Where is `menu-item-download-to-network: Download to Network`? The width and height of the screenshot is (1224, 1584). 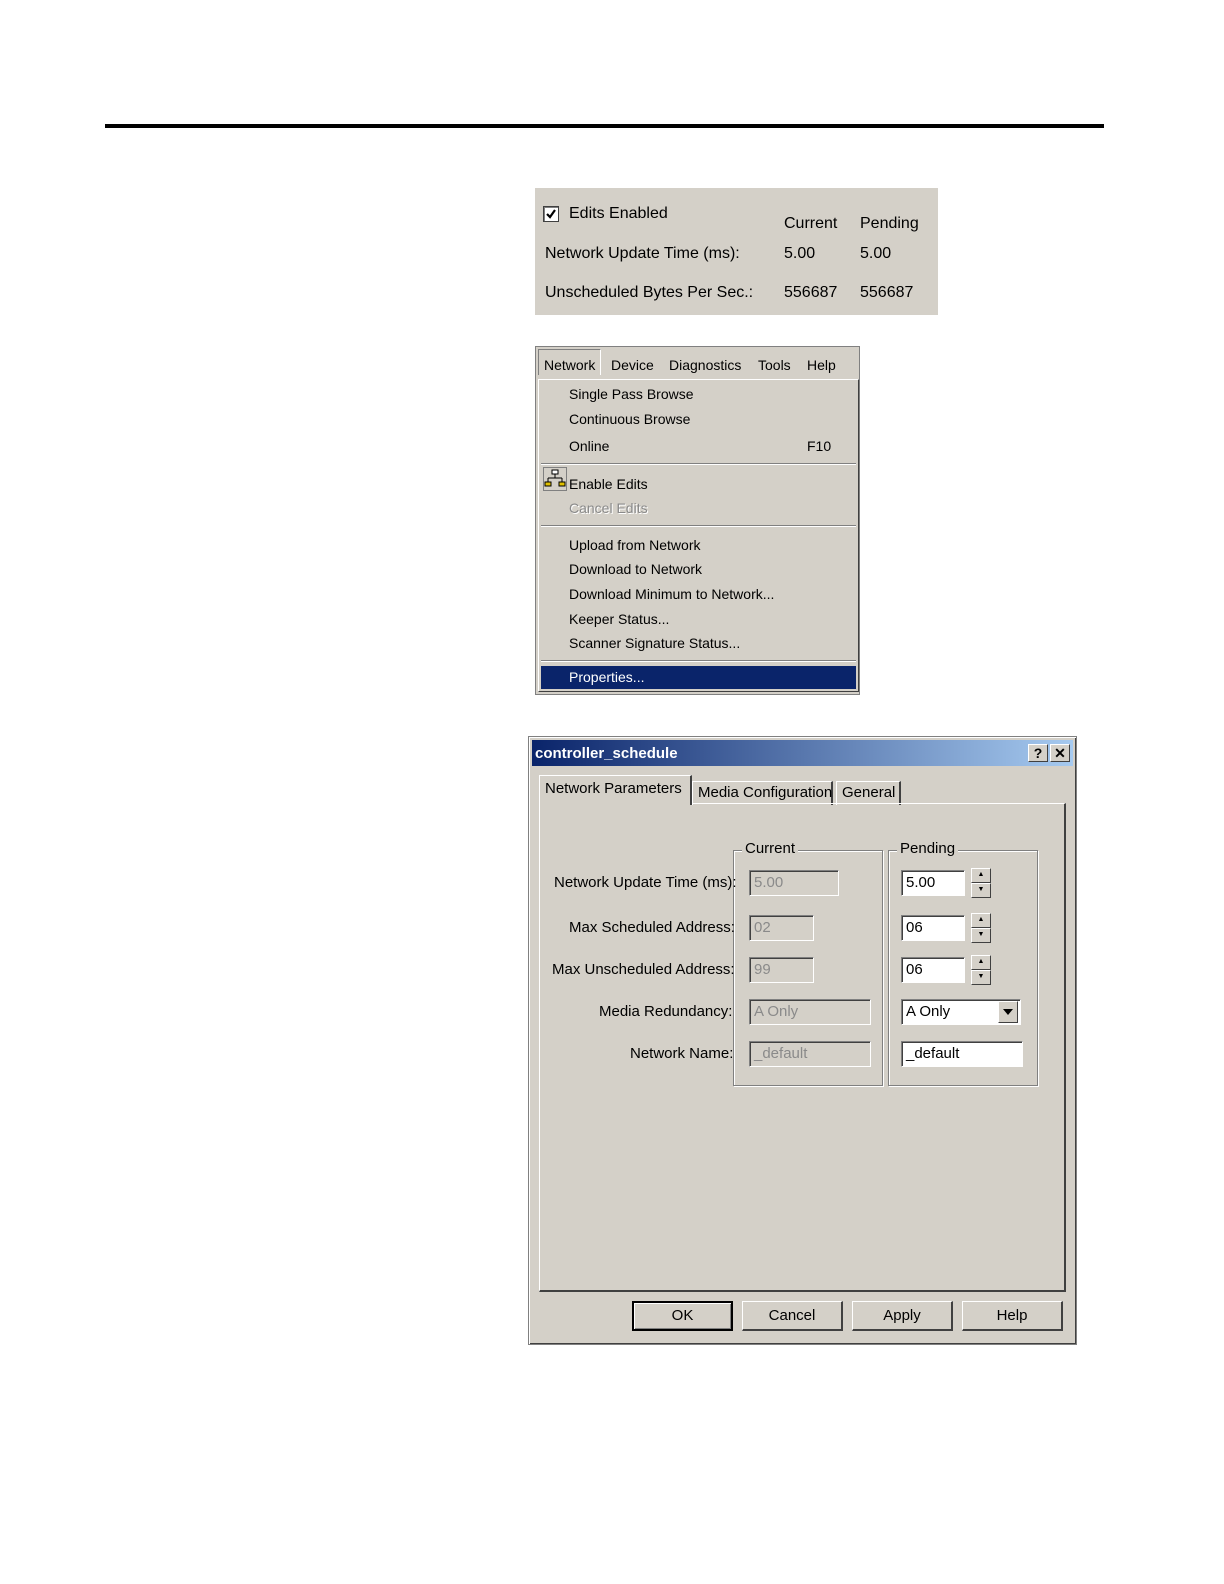
menu-item-download-to-network: Download to Network is located at coordinates (635, 569).